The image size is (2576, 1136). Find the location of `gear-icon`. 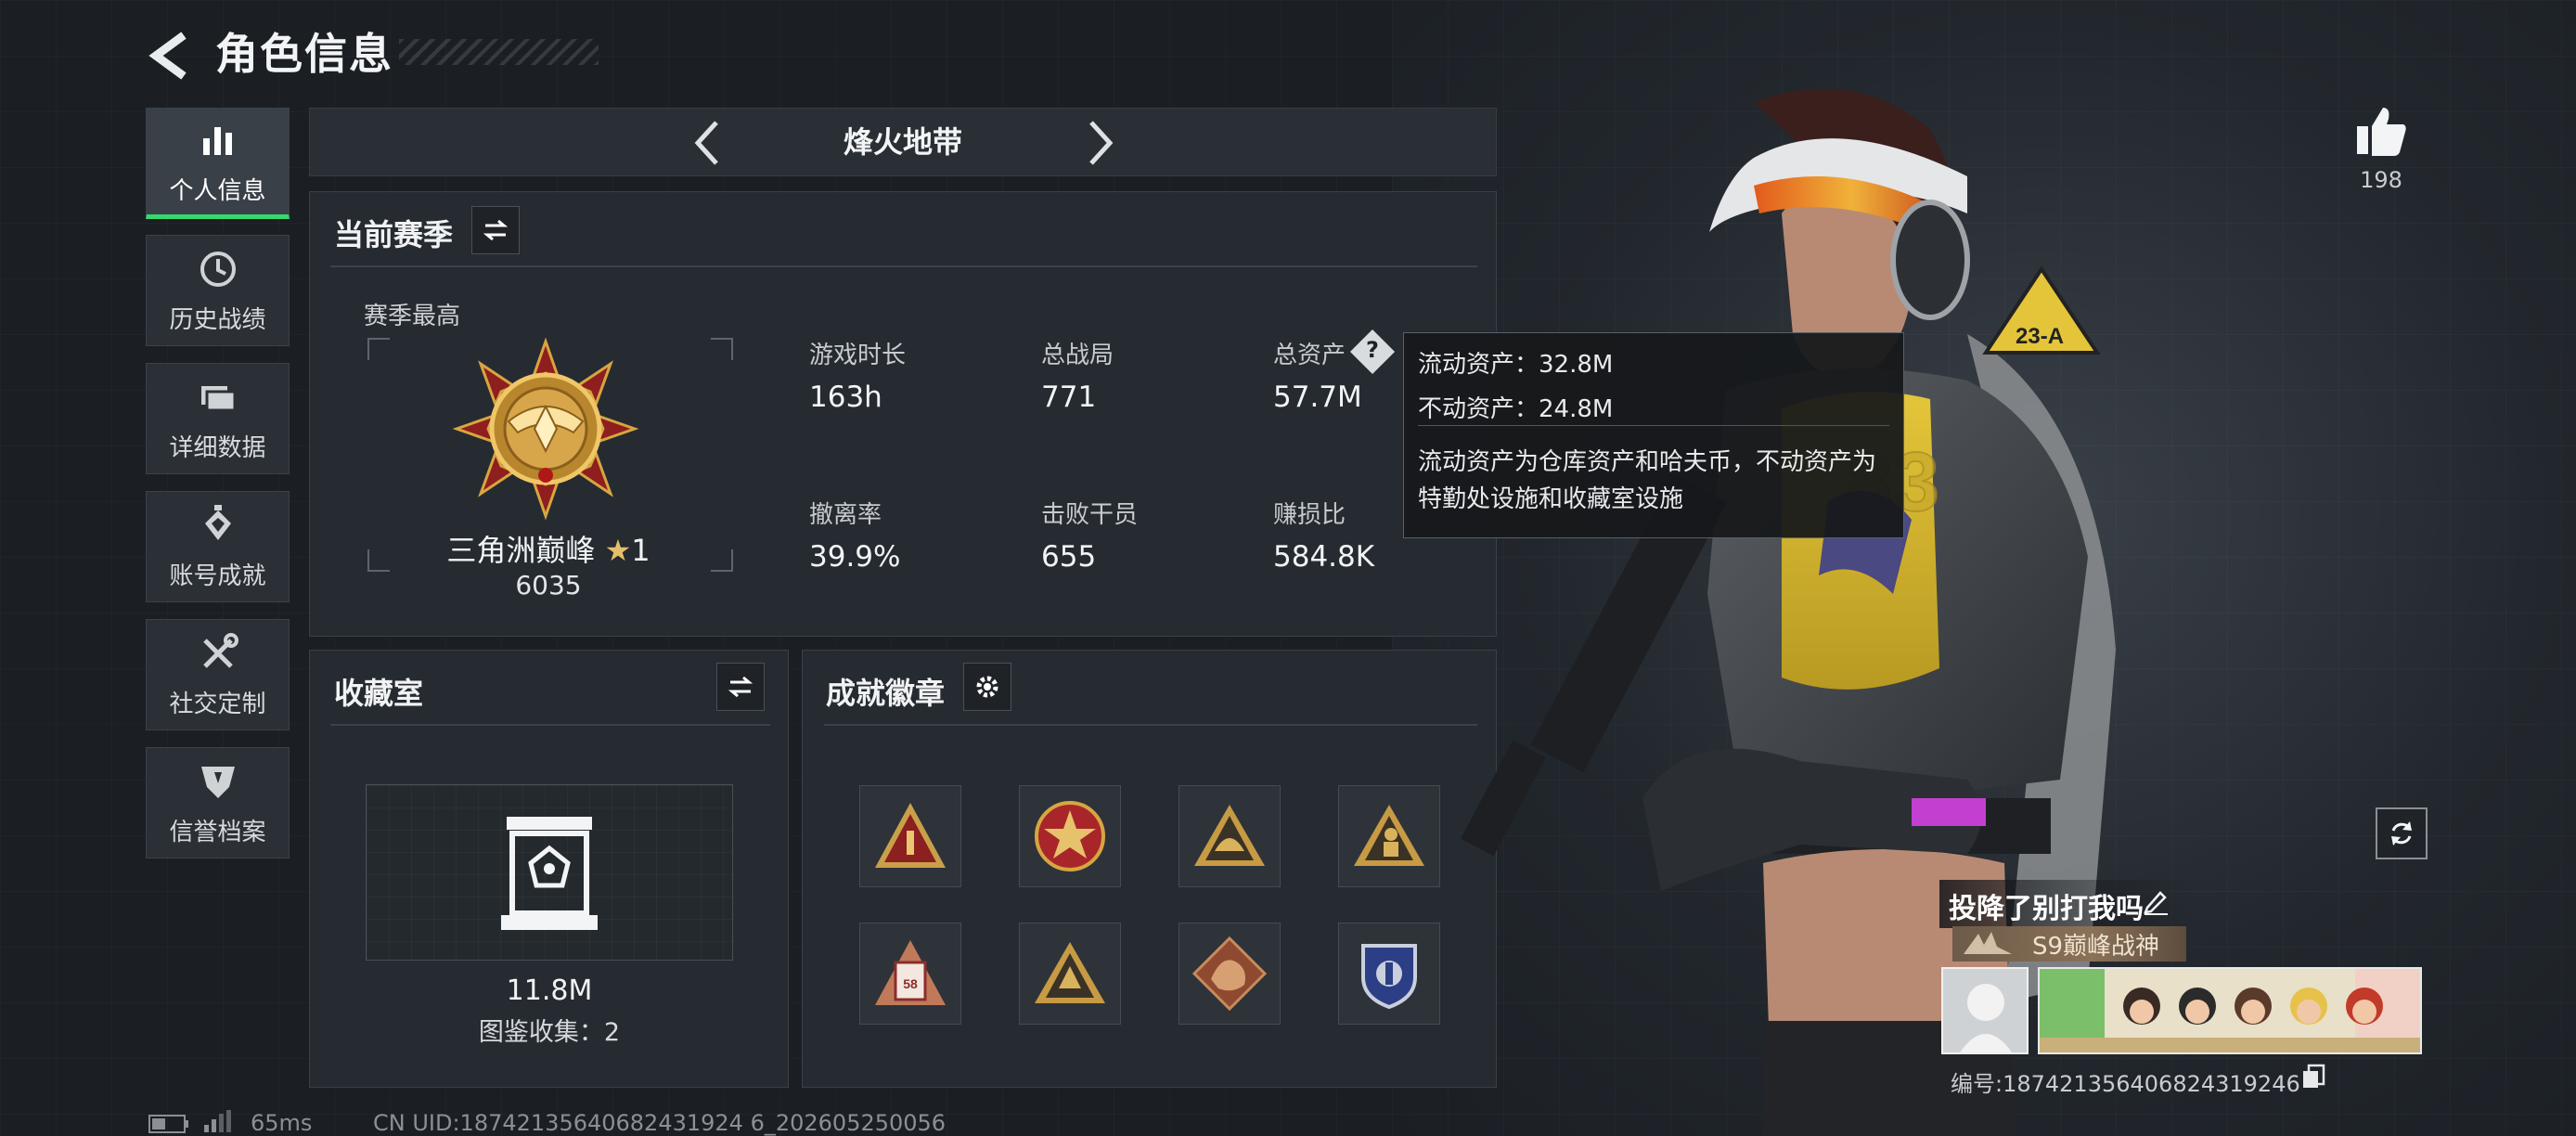

gear-icon is located at coordinates (987, 687).